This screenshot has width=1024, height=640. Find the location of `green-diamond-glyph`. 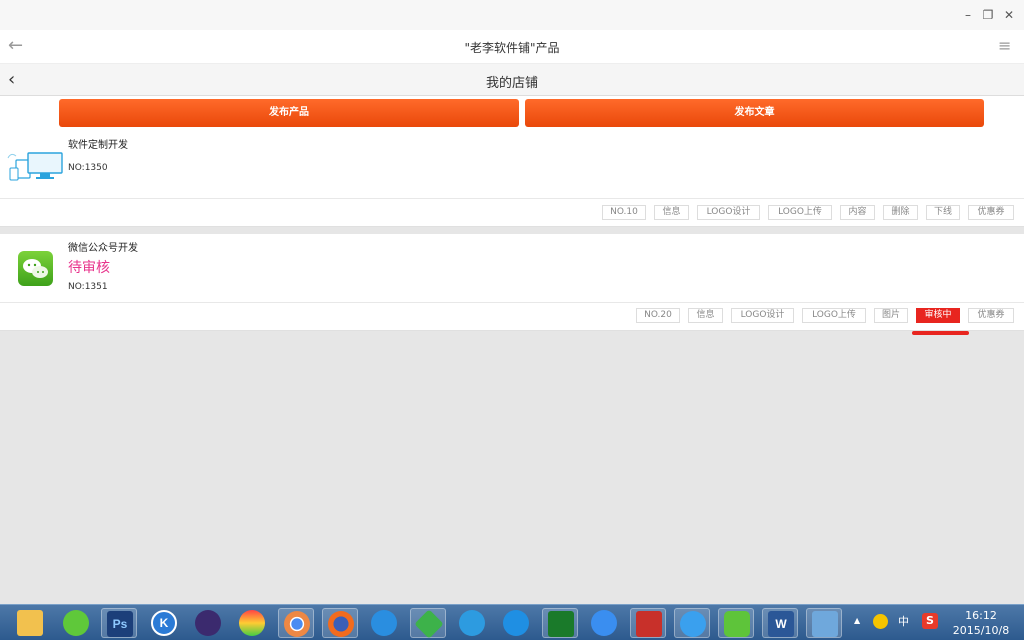

green-diamond-glyph is located at coordinates (429, 624).